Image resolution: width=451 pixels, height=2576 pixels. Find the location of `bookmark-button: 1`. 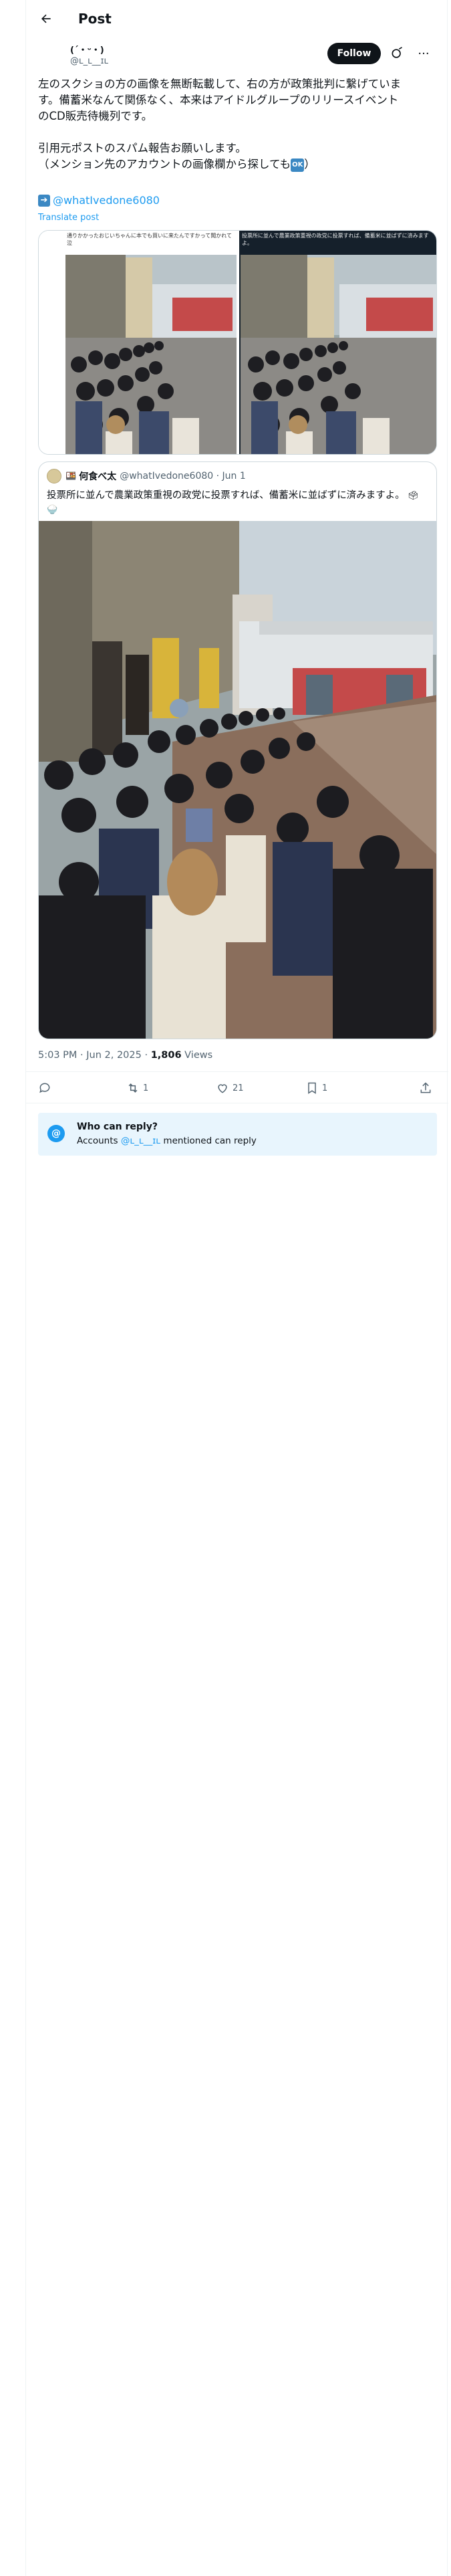

bookmark-button: 1 is located at coordinates (316, 1088).